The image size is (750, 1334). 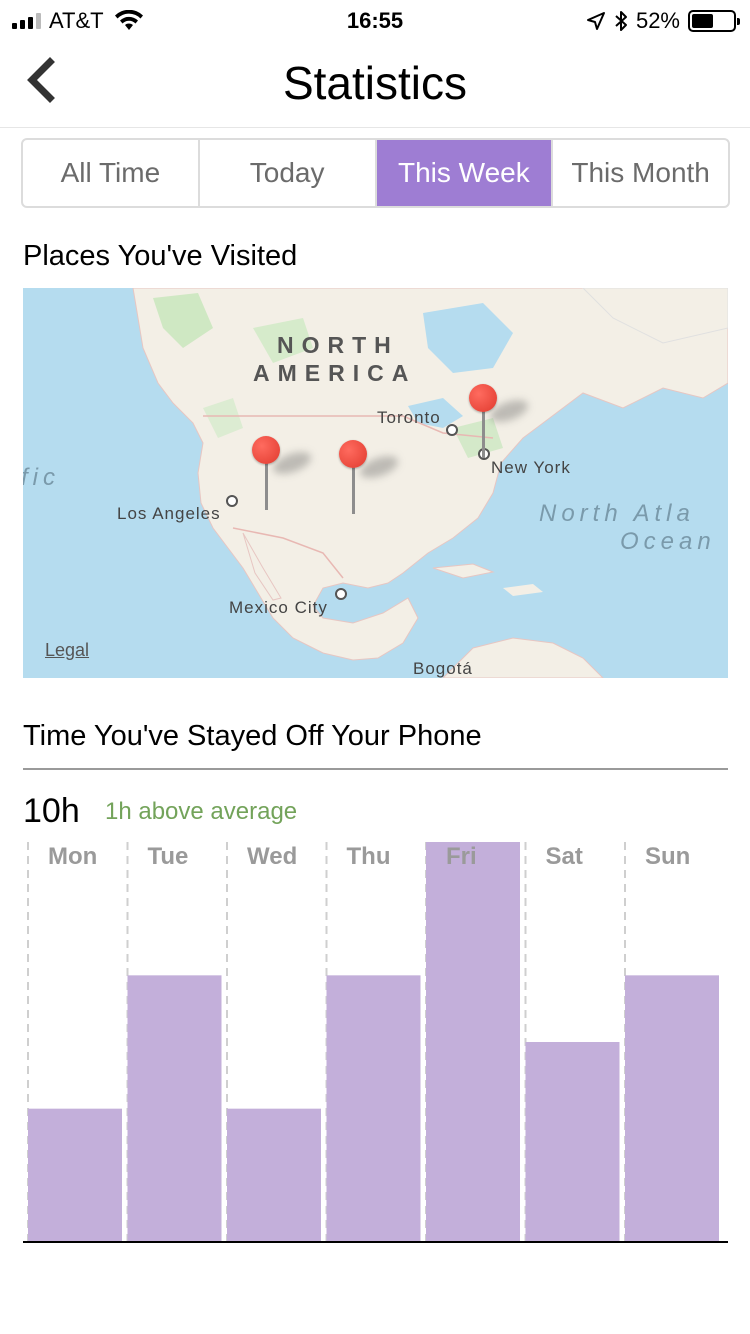 I want to click on city-label-new-york: New York, so click(x=531, y=467).